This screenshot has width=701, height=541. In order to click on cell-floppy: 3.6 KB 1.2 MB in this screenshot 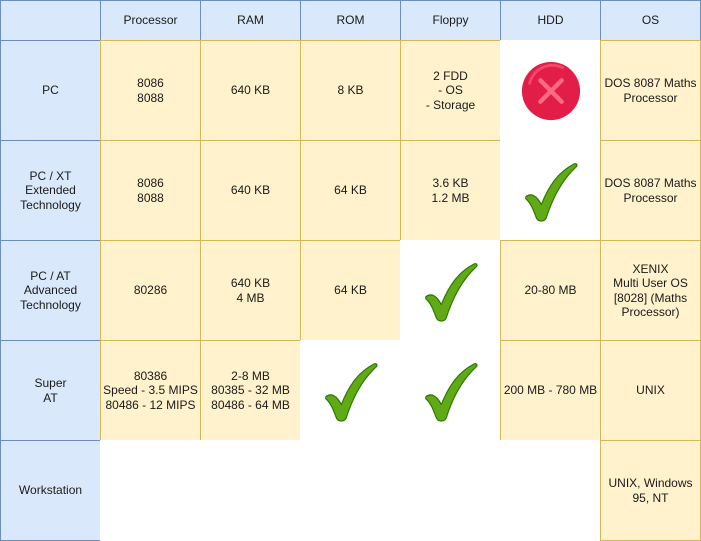, I will do `click(450, 190)`.